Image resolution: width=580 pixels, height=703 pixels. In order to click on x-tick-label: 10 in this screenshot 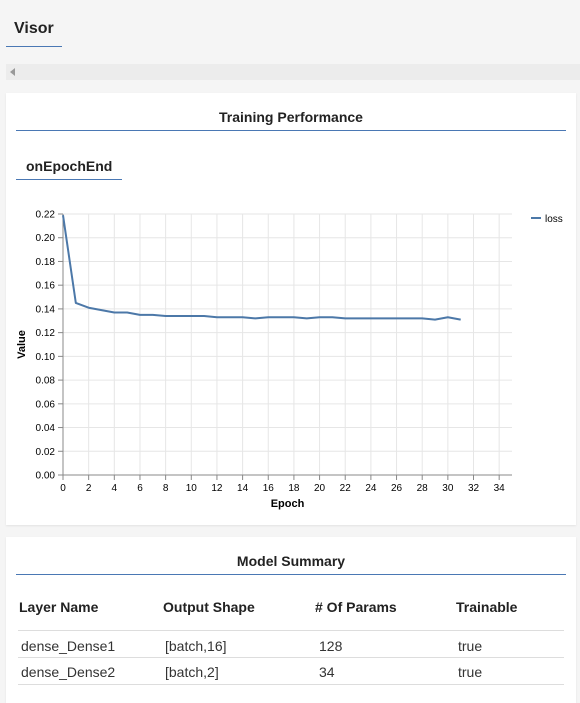, I will do `click(192, 488)`.